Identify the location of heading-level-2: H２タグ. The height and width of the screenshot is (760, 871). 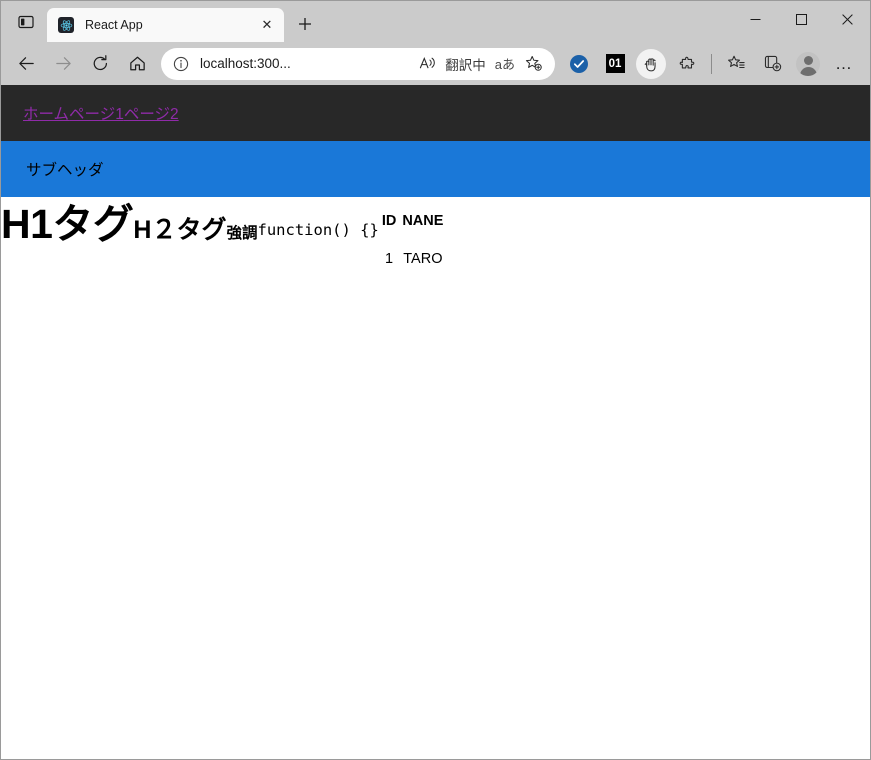
(180, 230).